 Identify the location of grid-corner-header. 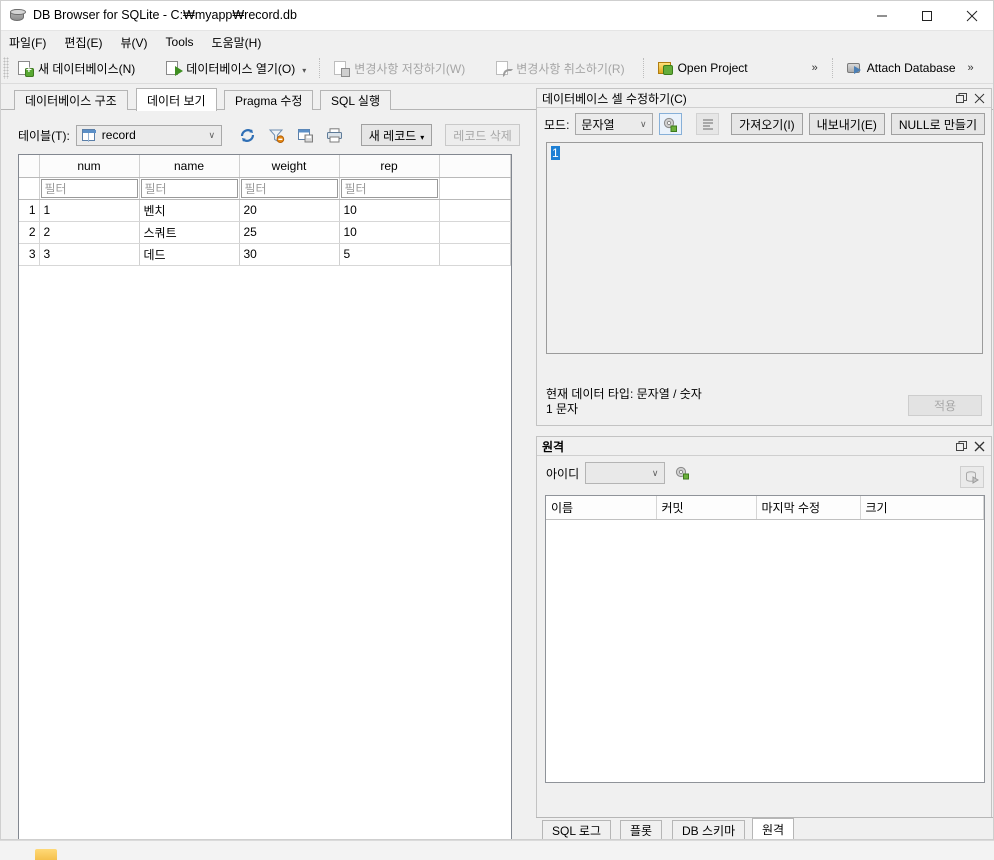
(29, 166).